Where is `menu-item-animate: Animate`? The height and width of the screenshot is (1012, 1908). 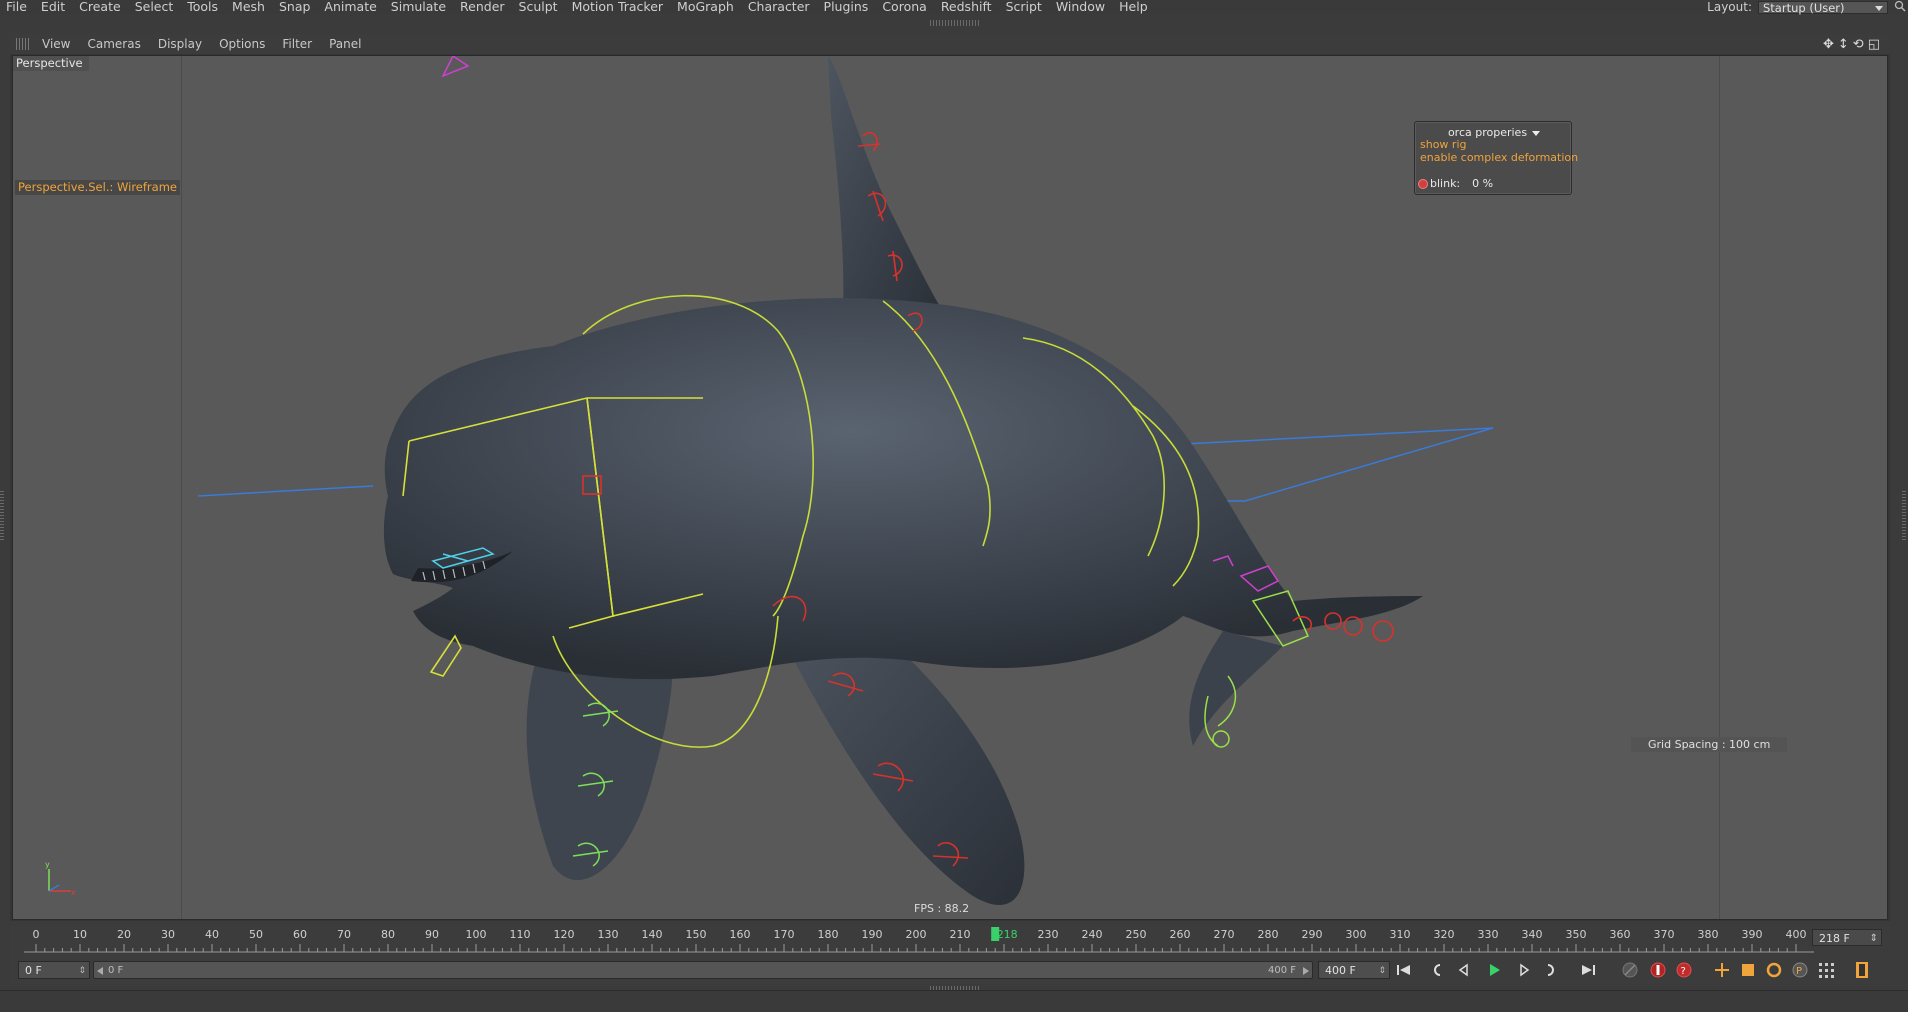
menu-item-animate: Animate is located at coordinates (351, 7).